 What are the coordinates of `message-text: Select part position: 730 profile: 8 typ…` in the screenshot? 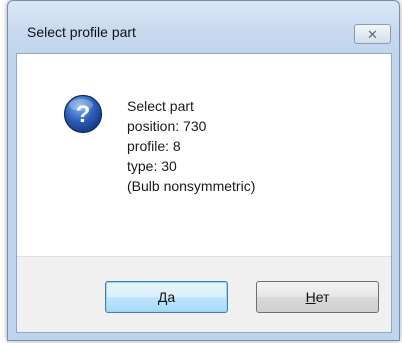 It's located at (191, 146).